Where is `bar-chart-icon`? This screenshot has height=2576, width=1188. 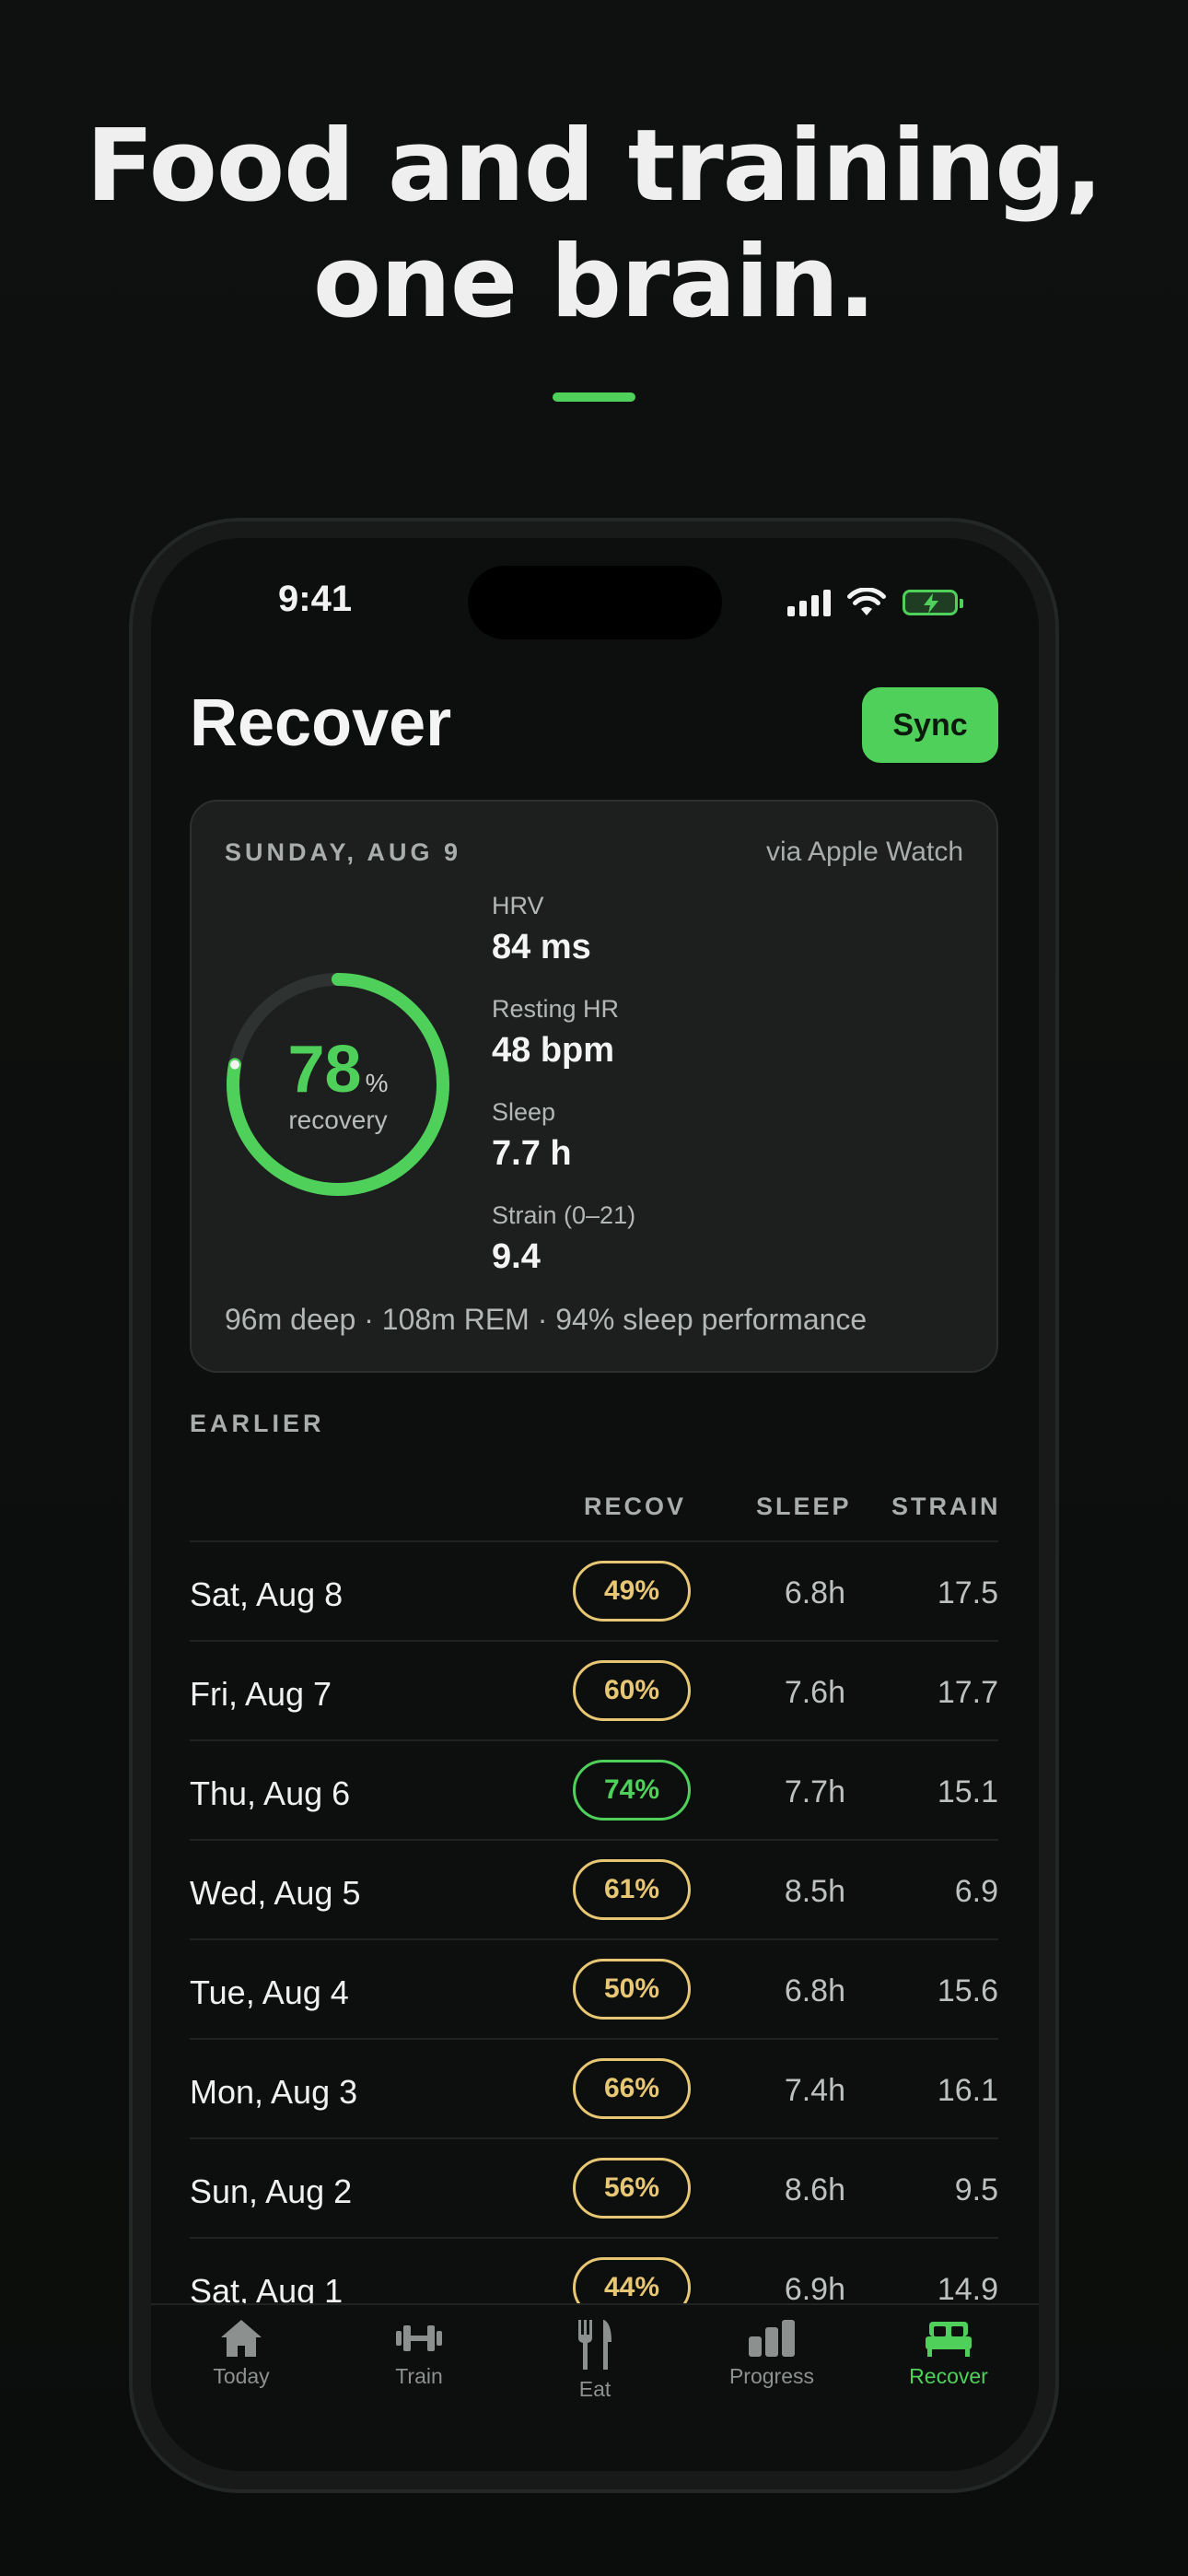
bar-chart-icon is located at coordinates (772, 2338).